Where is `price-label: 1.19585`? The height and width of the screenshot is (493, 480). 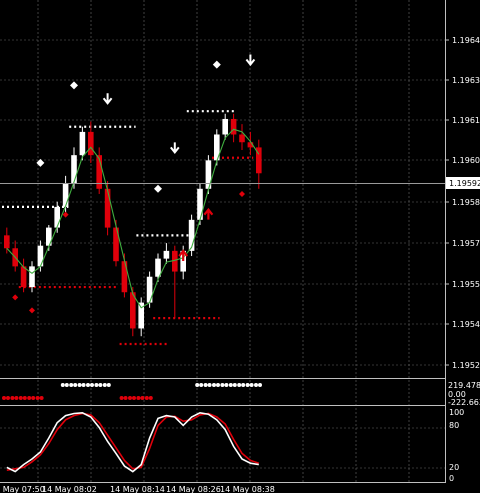
price-label: 1.19585 is located at coordinates (466, 202).